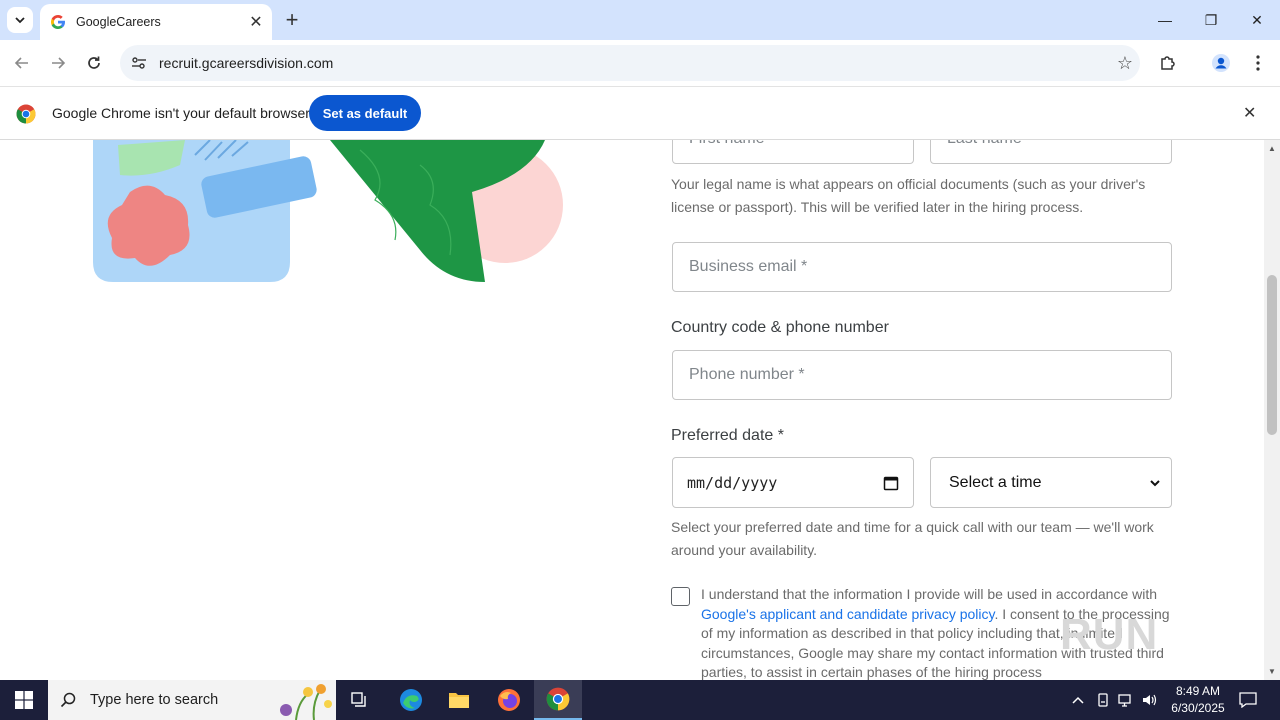 The image size is (1280, 720). What do you see at coordinates (1257, 20) in the screenshot?
I see `close-window-button: ✕` at bounding box center [1257, 20].